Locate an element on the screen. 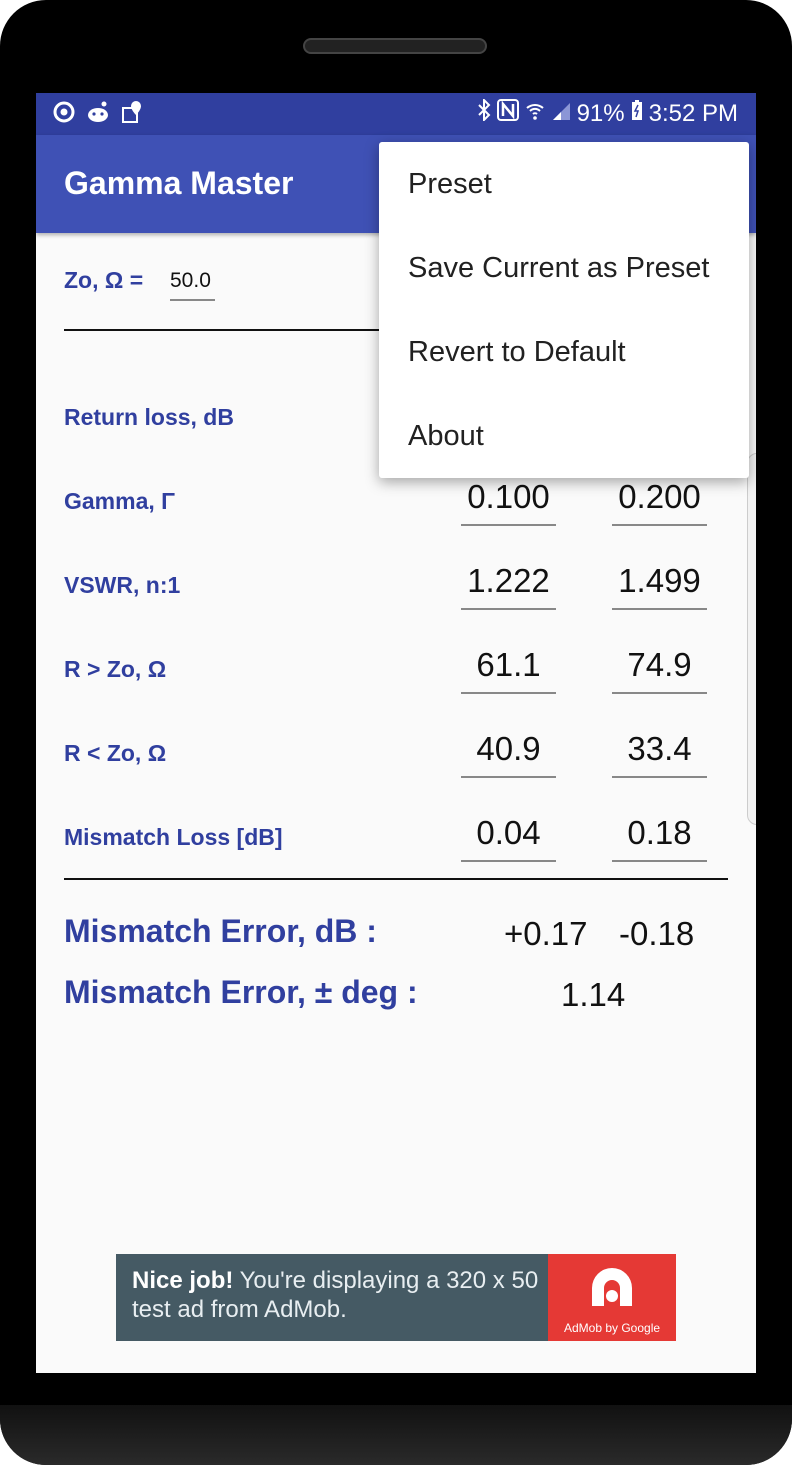  mismatch-error-db-plus: +0.17 is located at coordinates (546, 933).